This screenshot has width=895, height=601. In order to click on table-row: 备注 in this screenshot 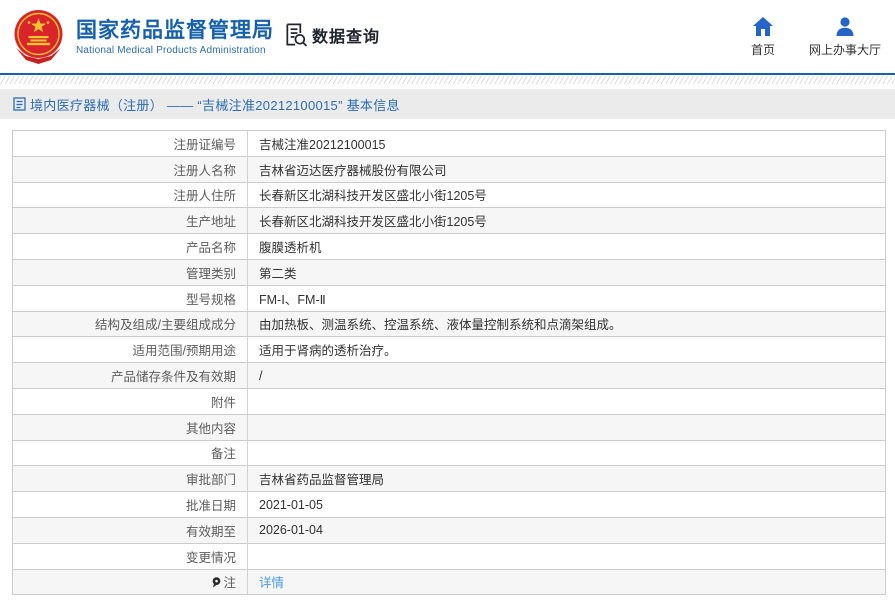, I will do `click(449, 452)`.